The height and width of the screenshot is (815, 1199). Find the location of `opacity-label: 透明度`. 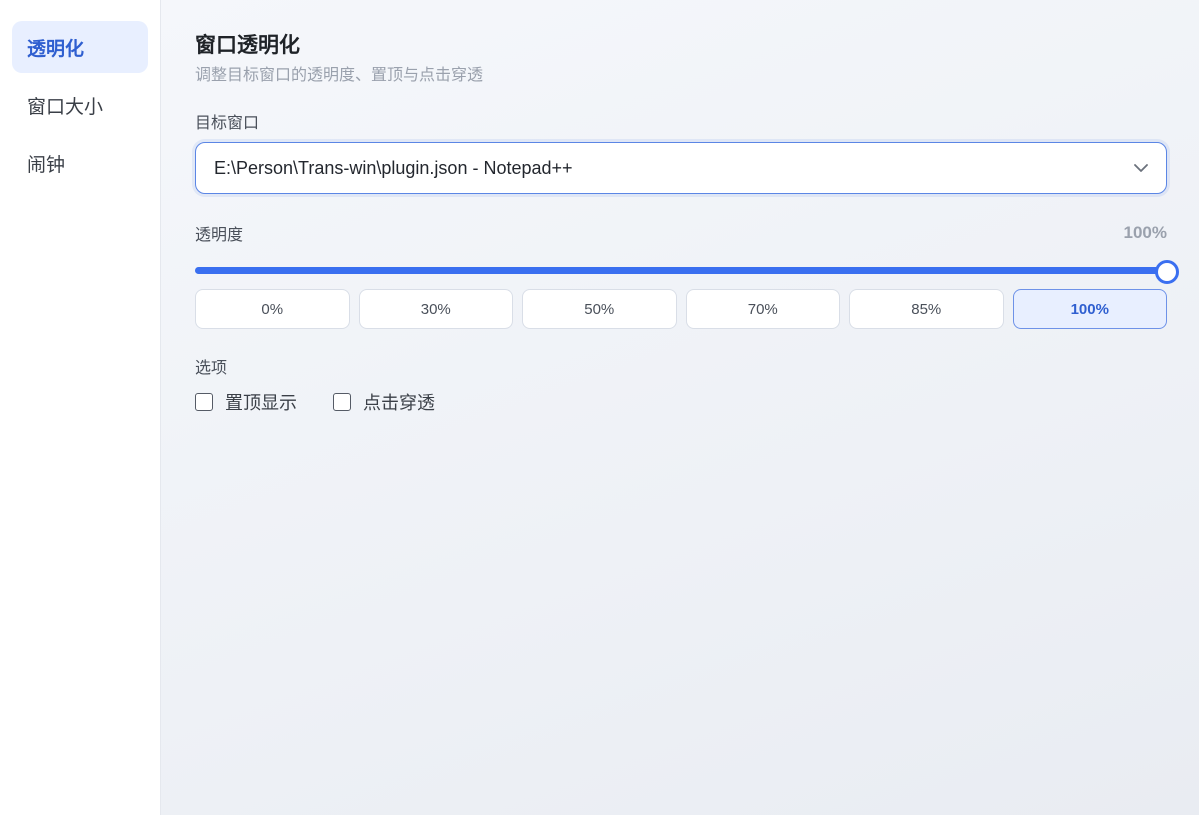

opacity-label: 透明度 is located at coordinates (219, 234).